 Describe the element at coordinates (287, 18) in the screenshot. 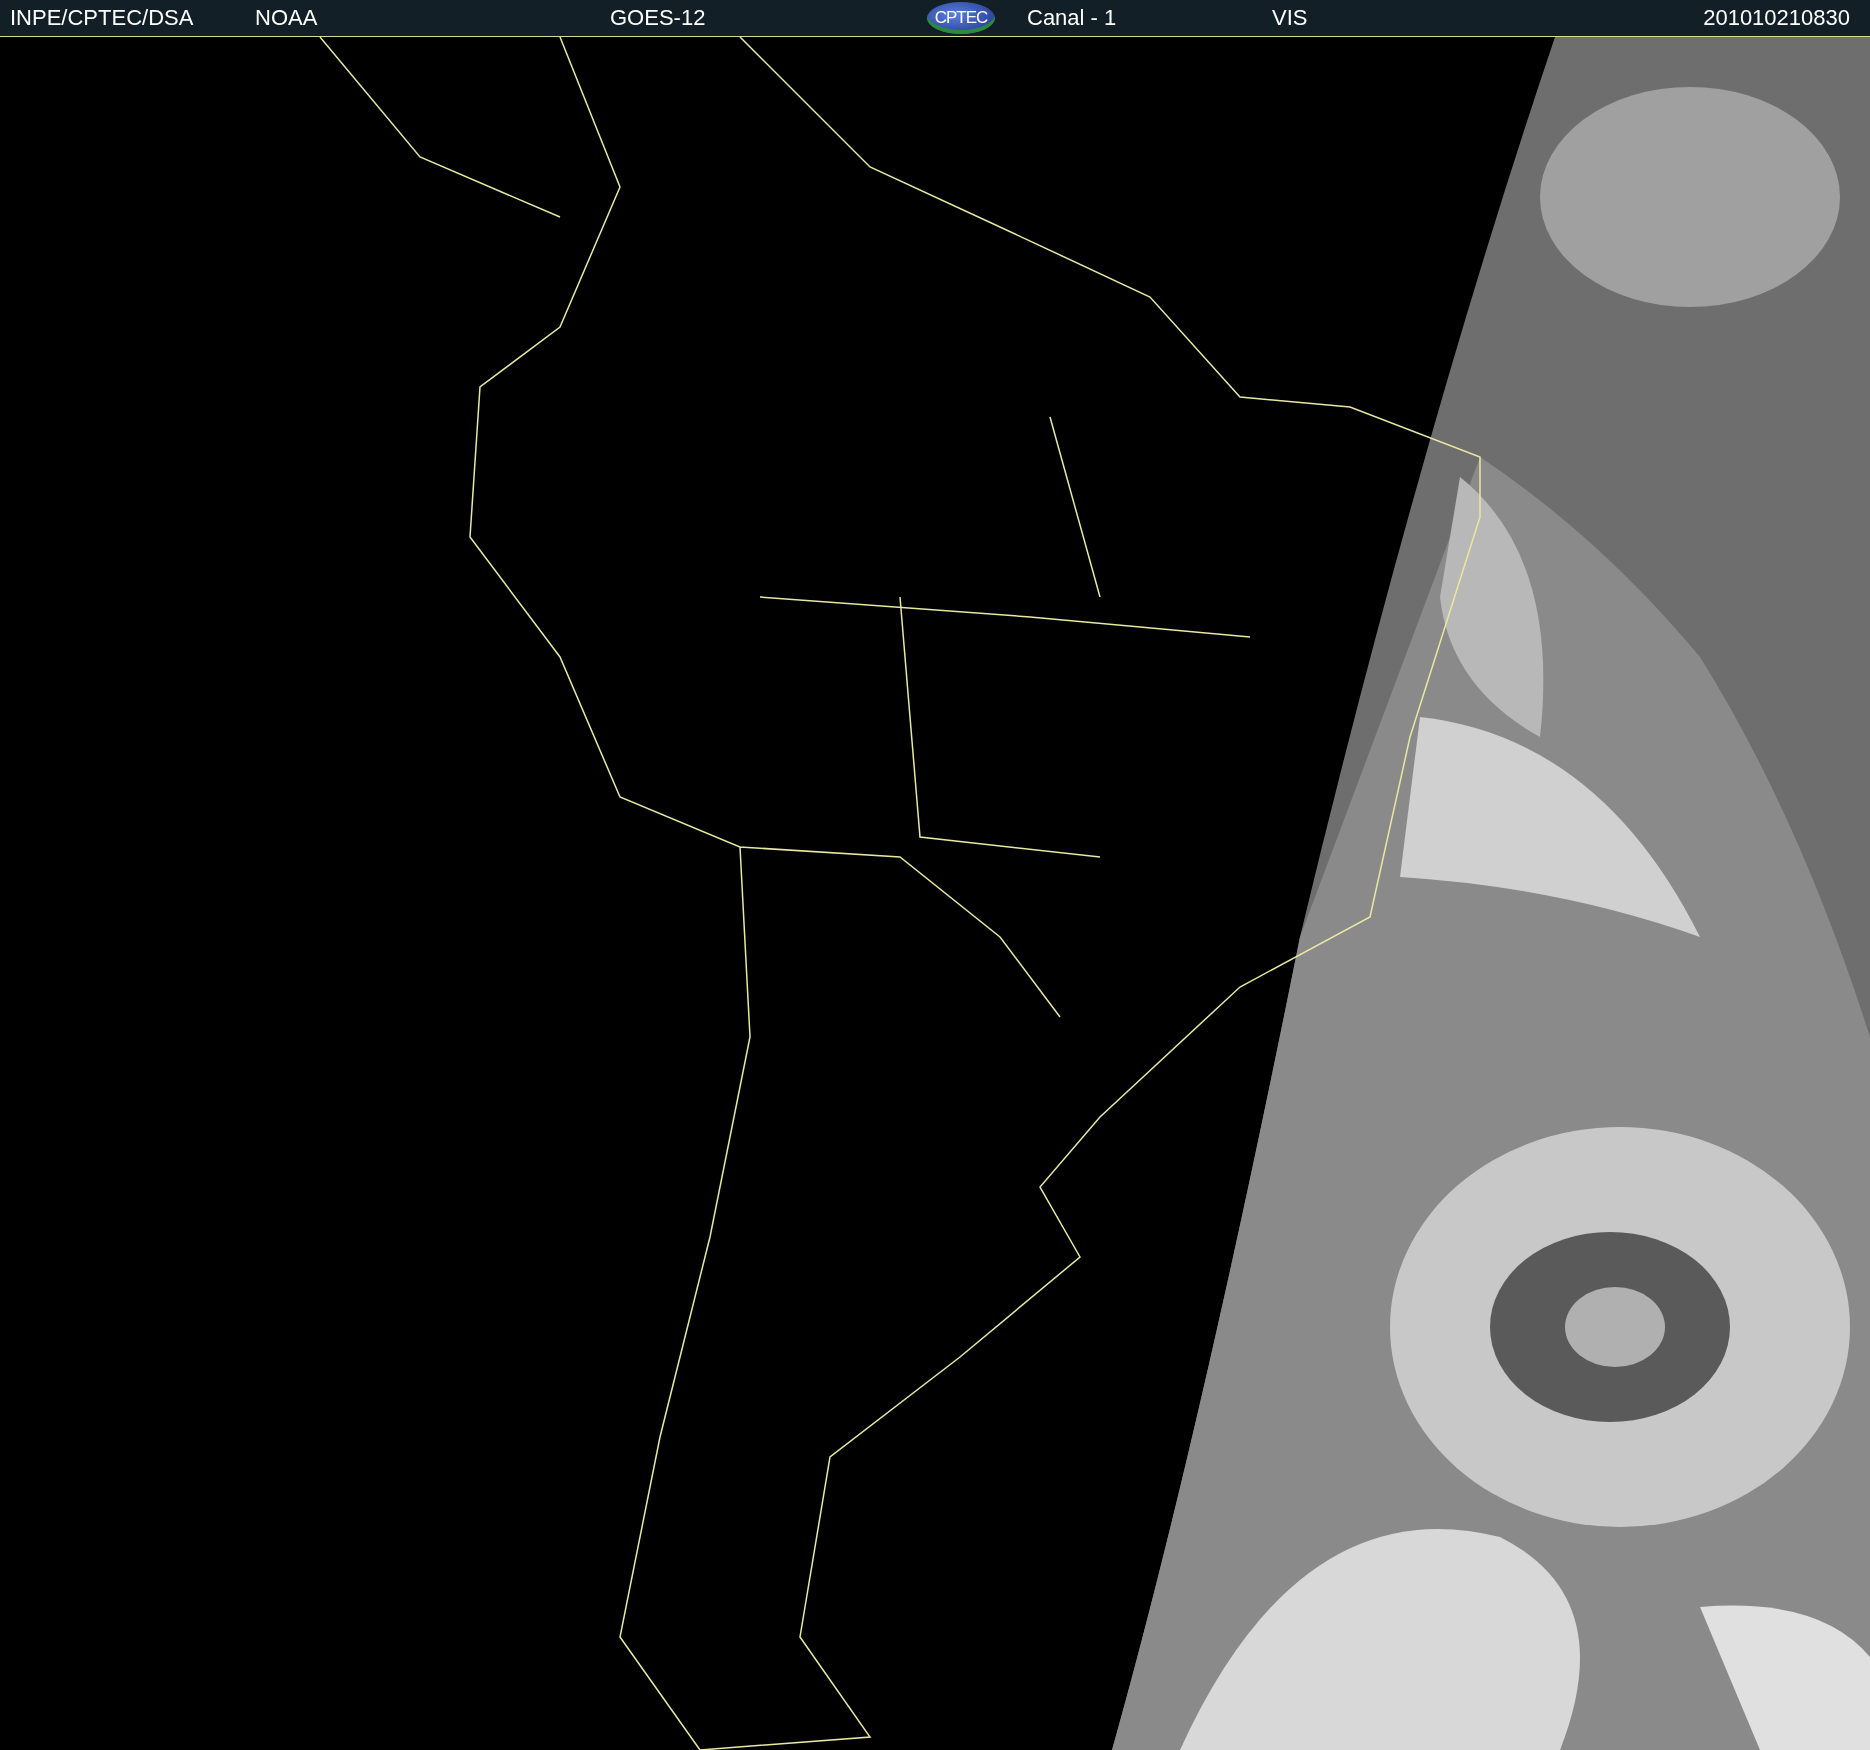

I see `header-label: NOAA` at that location.